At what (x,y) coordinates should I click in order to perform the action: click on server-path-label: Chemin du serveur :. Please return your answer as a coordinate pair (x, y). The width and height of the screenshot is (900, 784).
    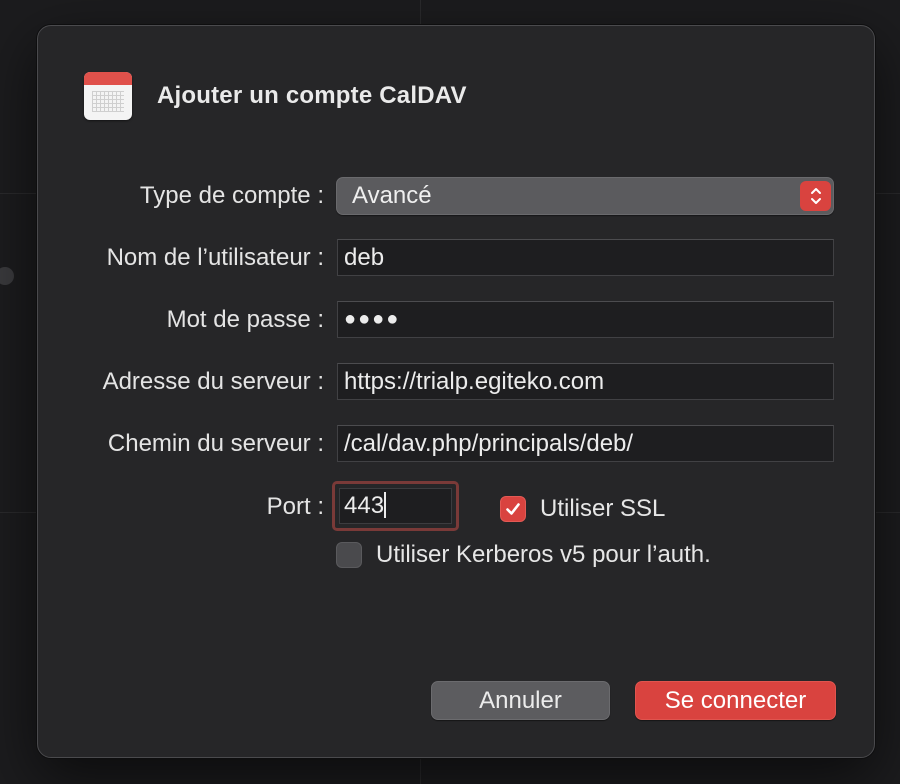
    Looking at the image, I should click on (215, 443).